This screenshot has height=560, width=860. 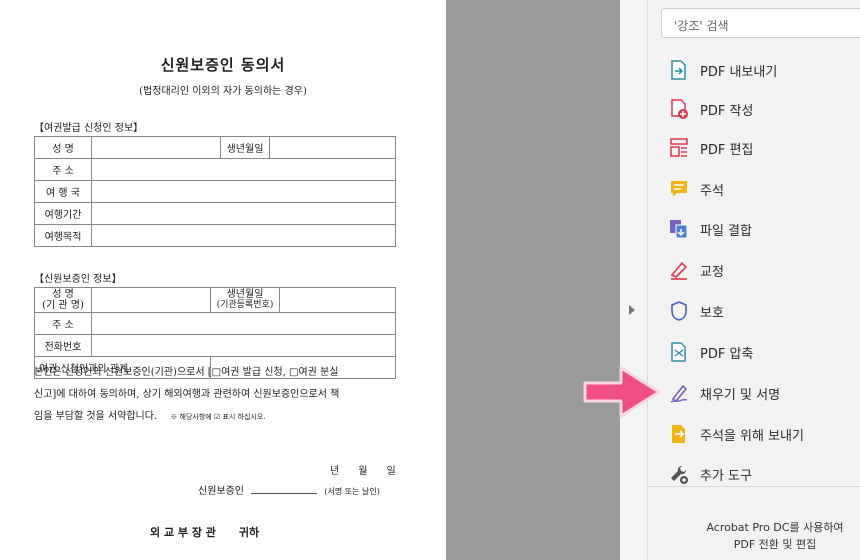 What do you see at coordinates (63, 213) in the screenshot?
I see `row-label: 여행기간` at bounding box center [63, 213].